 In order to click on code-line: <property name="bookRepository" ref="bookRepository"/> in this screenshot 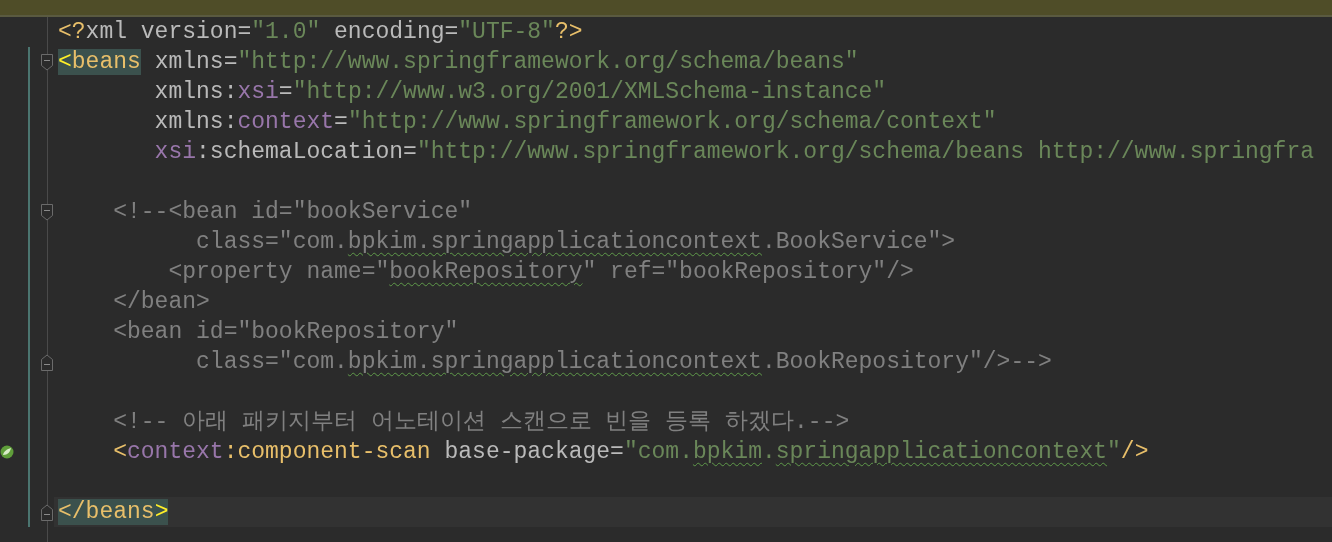, I will do `click(540, 272)`.